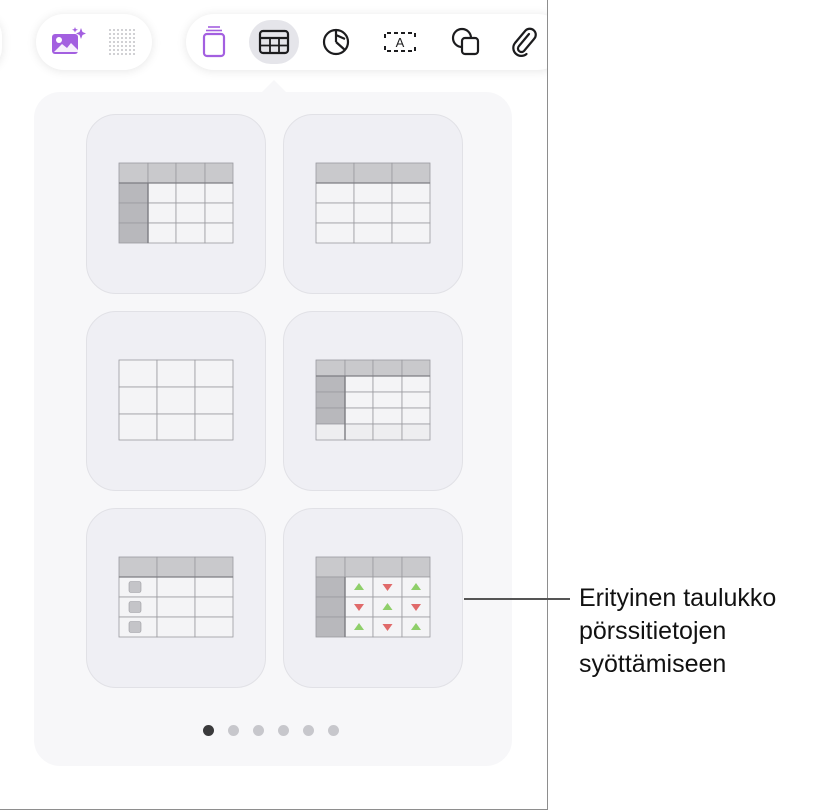 The width and height of the screenshot is (828, 812). Describe the element at coordinates (336, 42) in the screenshot. I see `chart-icon` at that location.